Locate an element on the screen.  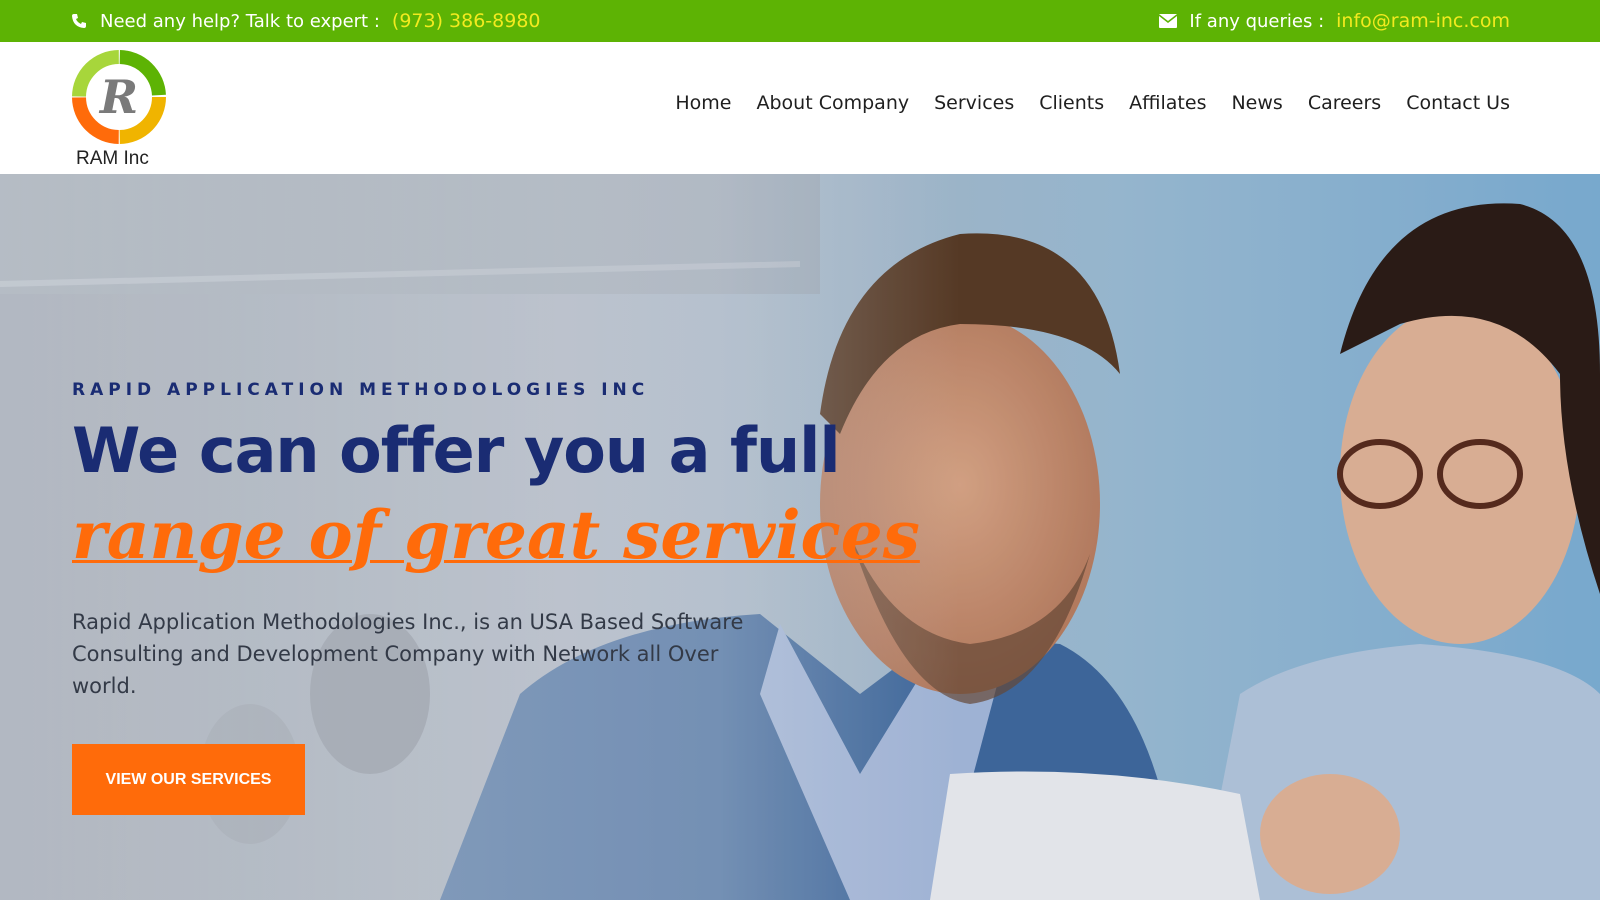
hero-eyebrow: RAPID APPLICATION METHODOLOGIES INC is located at coordinates (361, 390).